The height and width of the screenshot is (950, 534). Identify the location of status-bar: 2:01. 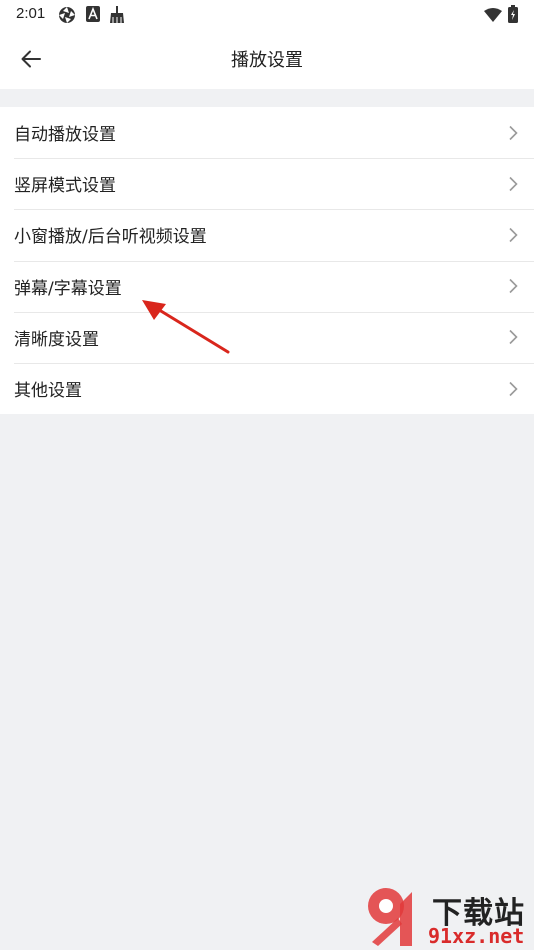
(267, 15).